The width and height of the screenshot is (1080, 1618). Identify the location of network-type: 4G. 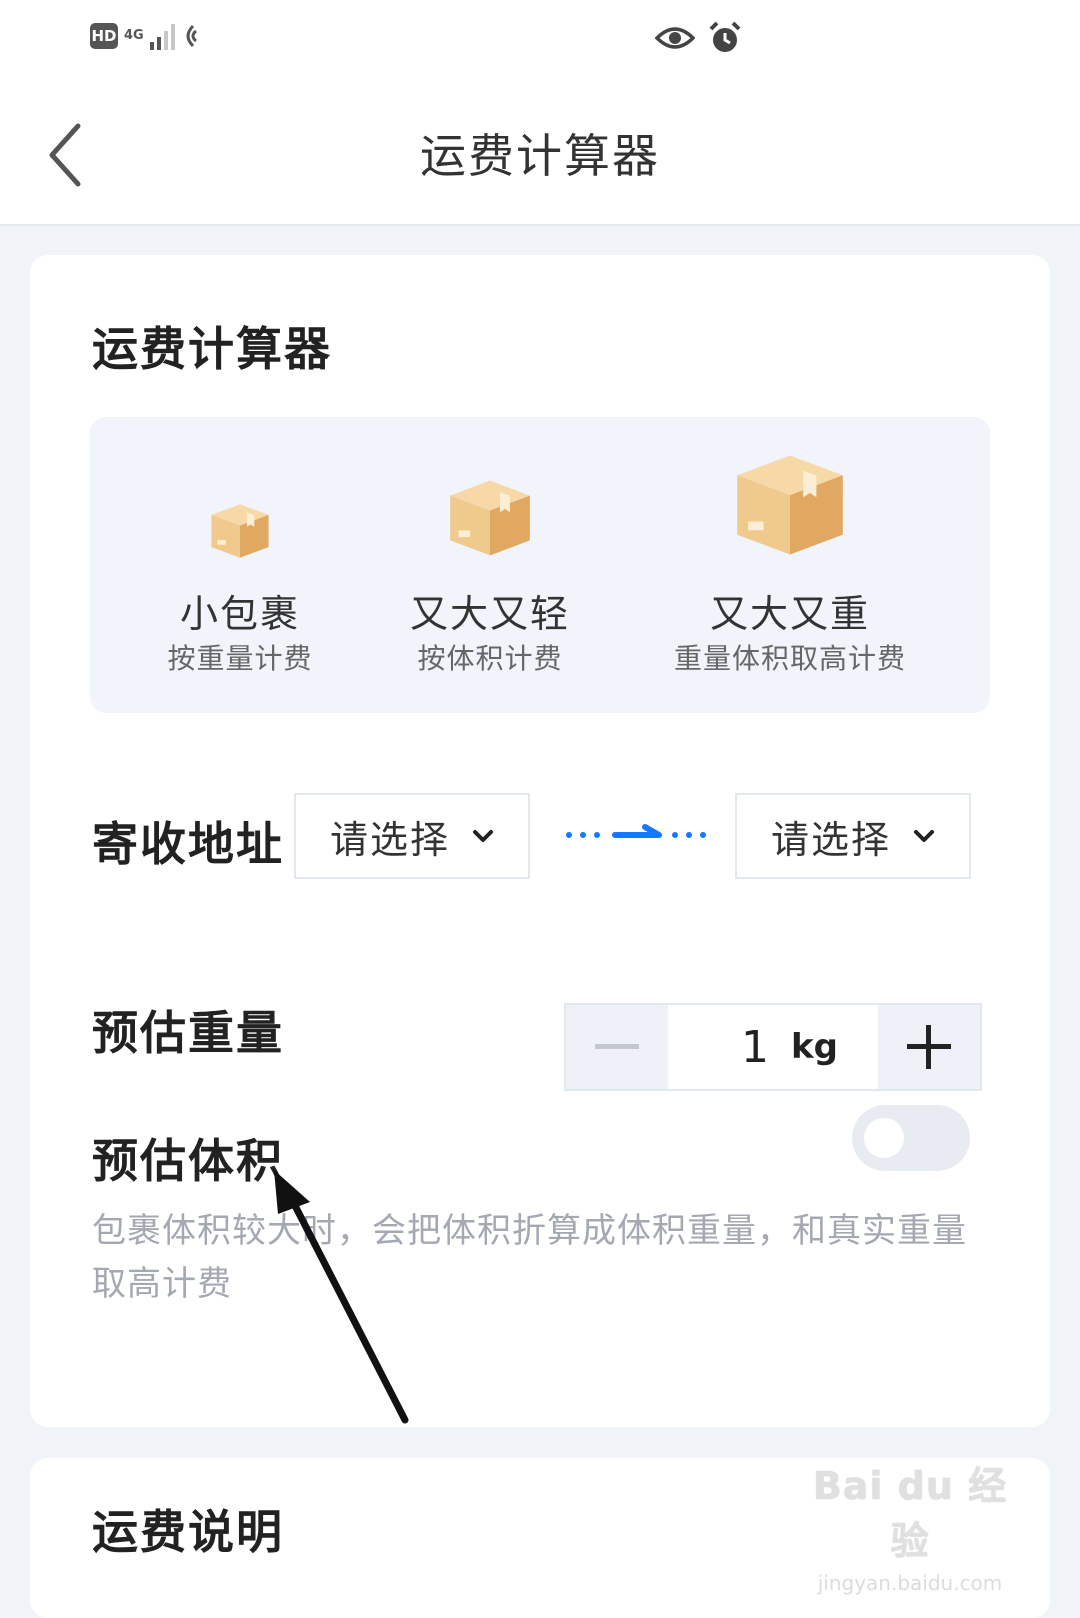
(134, 35).